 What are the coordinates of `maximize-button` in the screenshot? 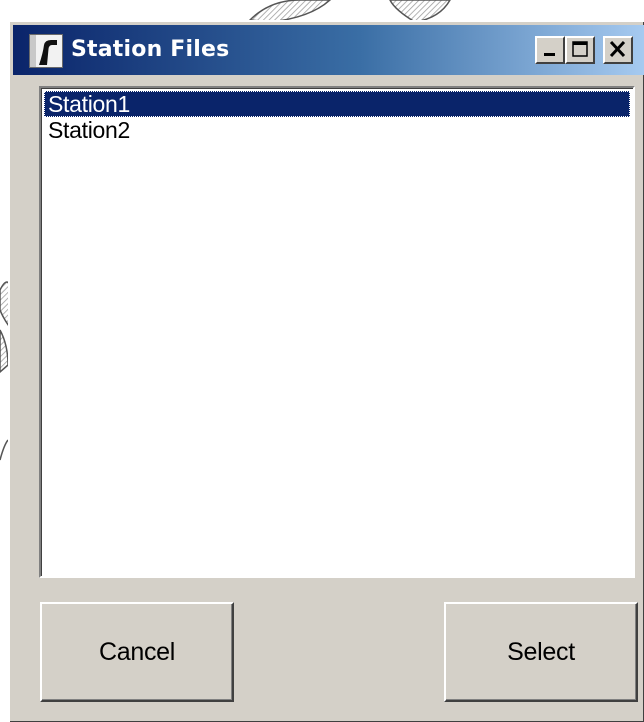 It's located at (580, 50).